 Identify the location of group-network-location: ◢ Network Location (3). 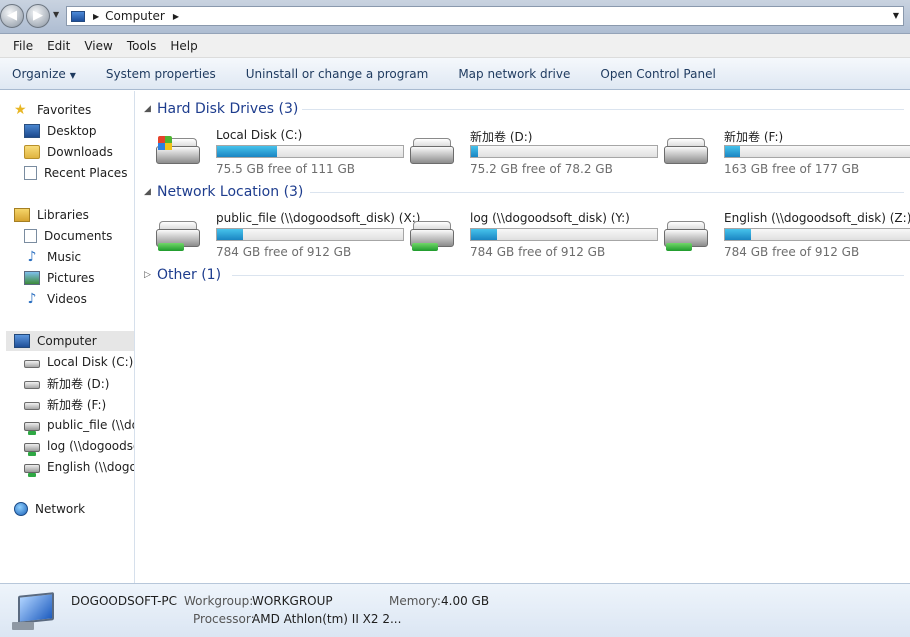
(524, 192).